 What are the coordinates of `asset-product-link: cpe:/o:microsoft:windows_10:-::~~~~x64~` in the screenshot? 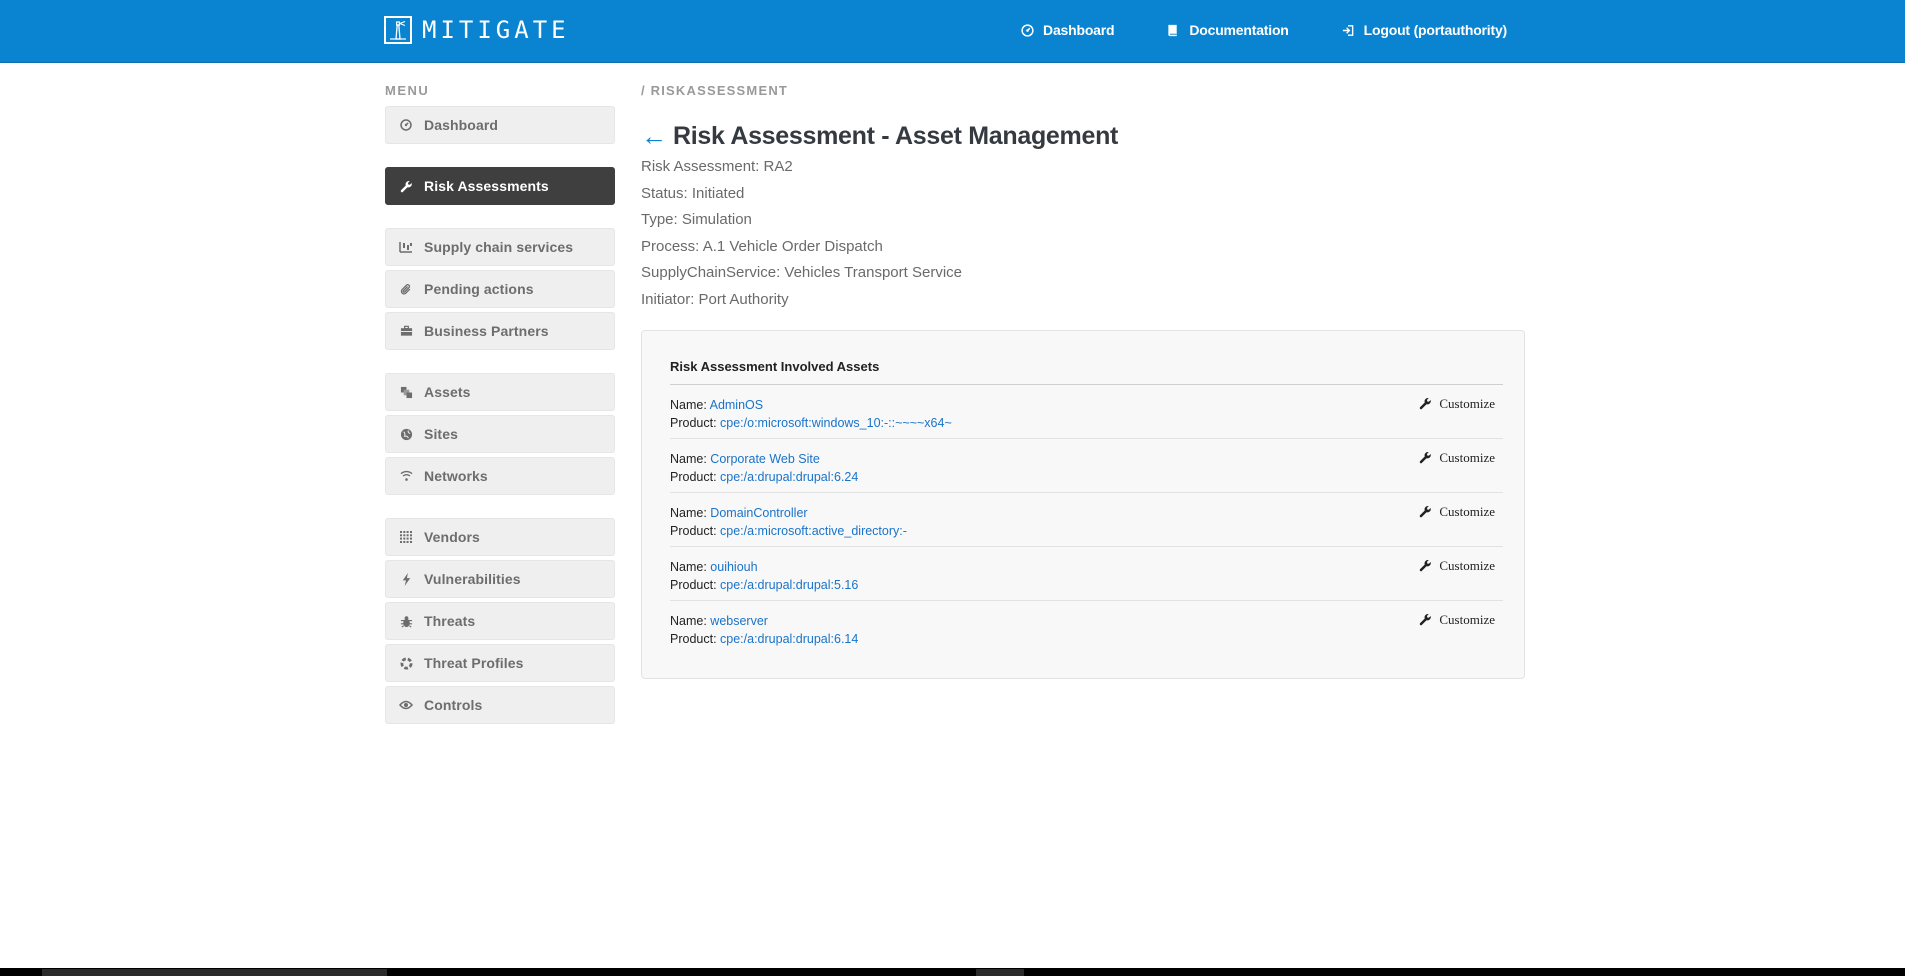 It's located at (836, 423).